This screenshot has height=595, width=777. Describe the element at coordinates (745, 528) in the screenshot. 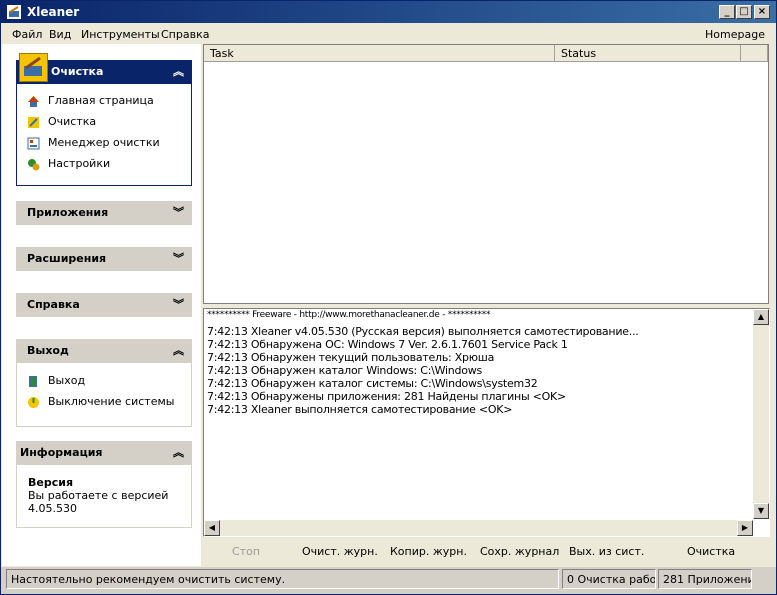

I see `scroll-right-icon: ▶` at that location.